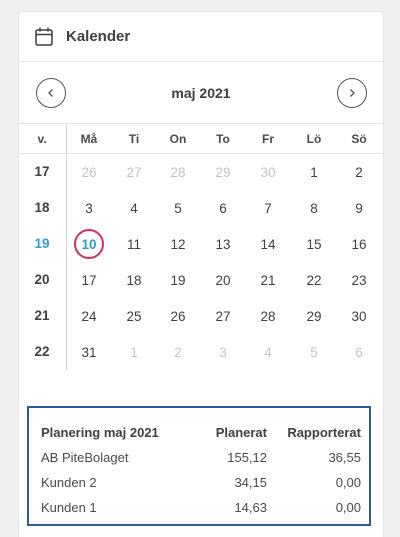  Describe the element at coordinates (223, 139) in the screenshot. I see `weekday-label: To` at that location.